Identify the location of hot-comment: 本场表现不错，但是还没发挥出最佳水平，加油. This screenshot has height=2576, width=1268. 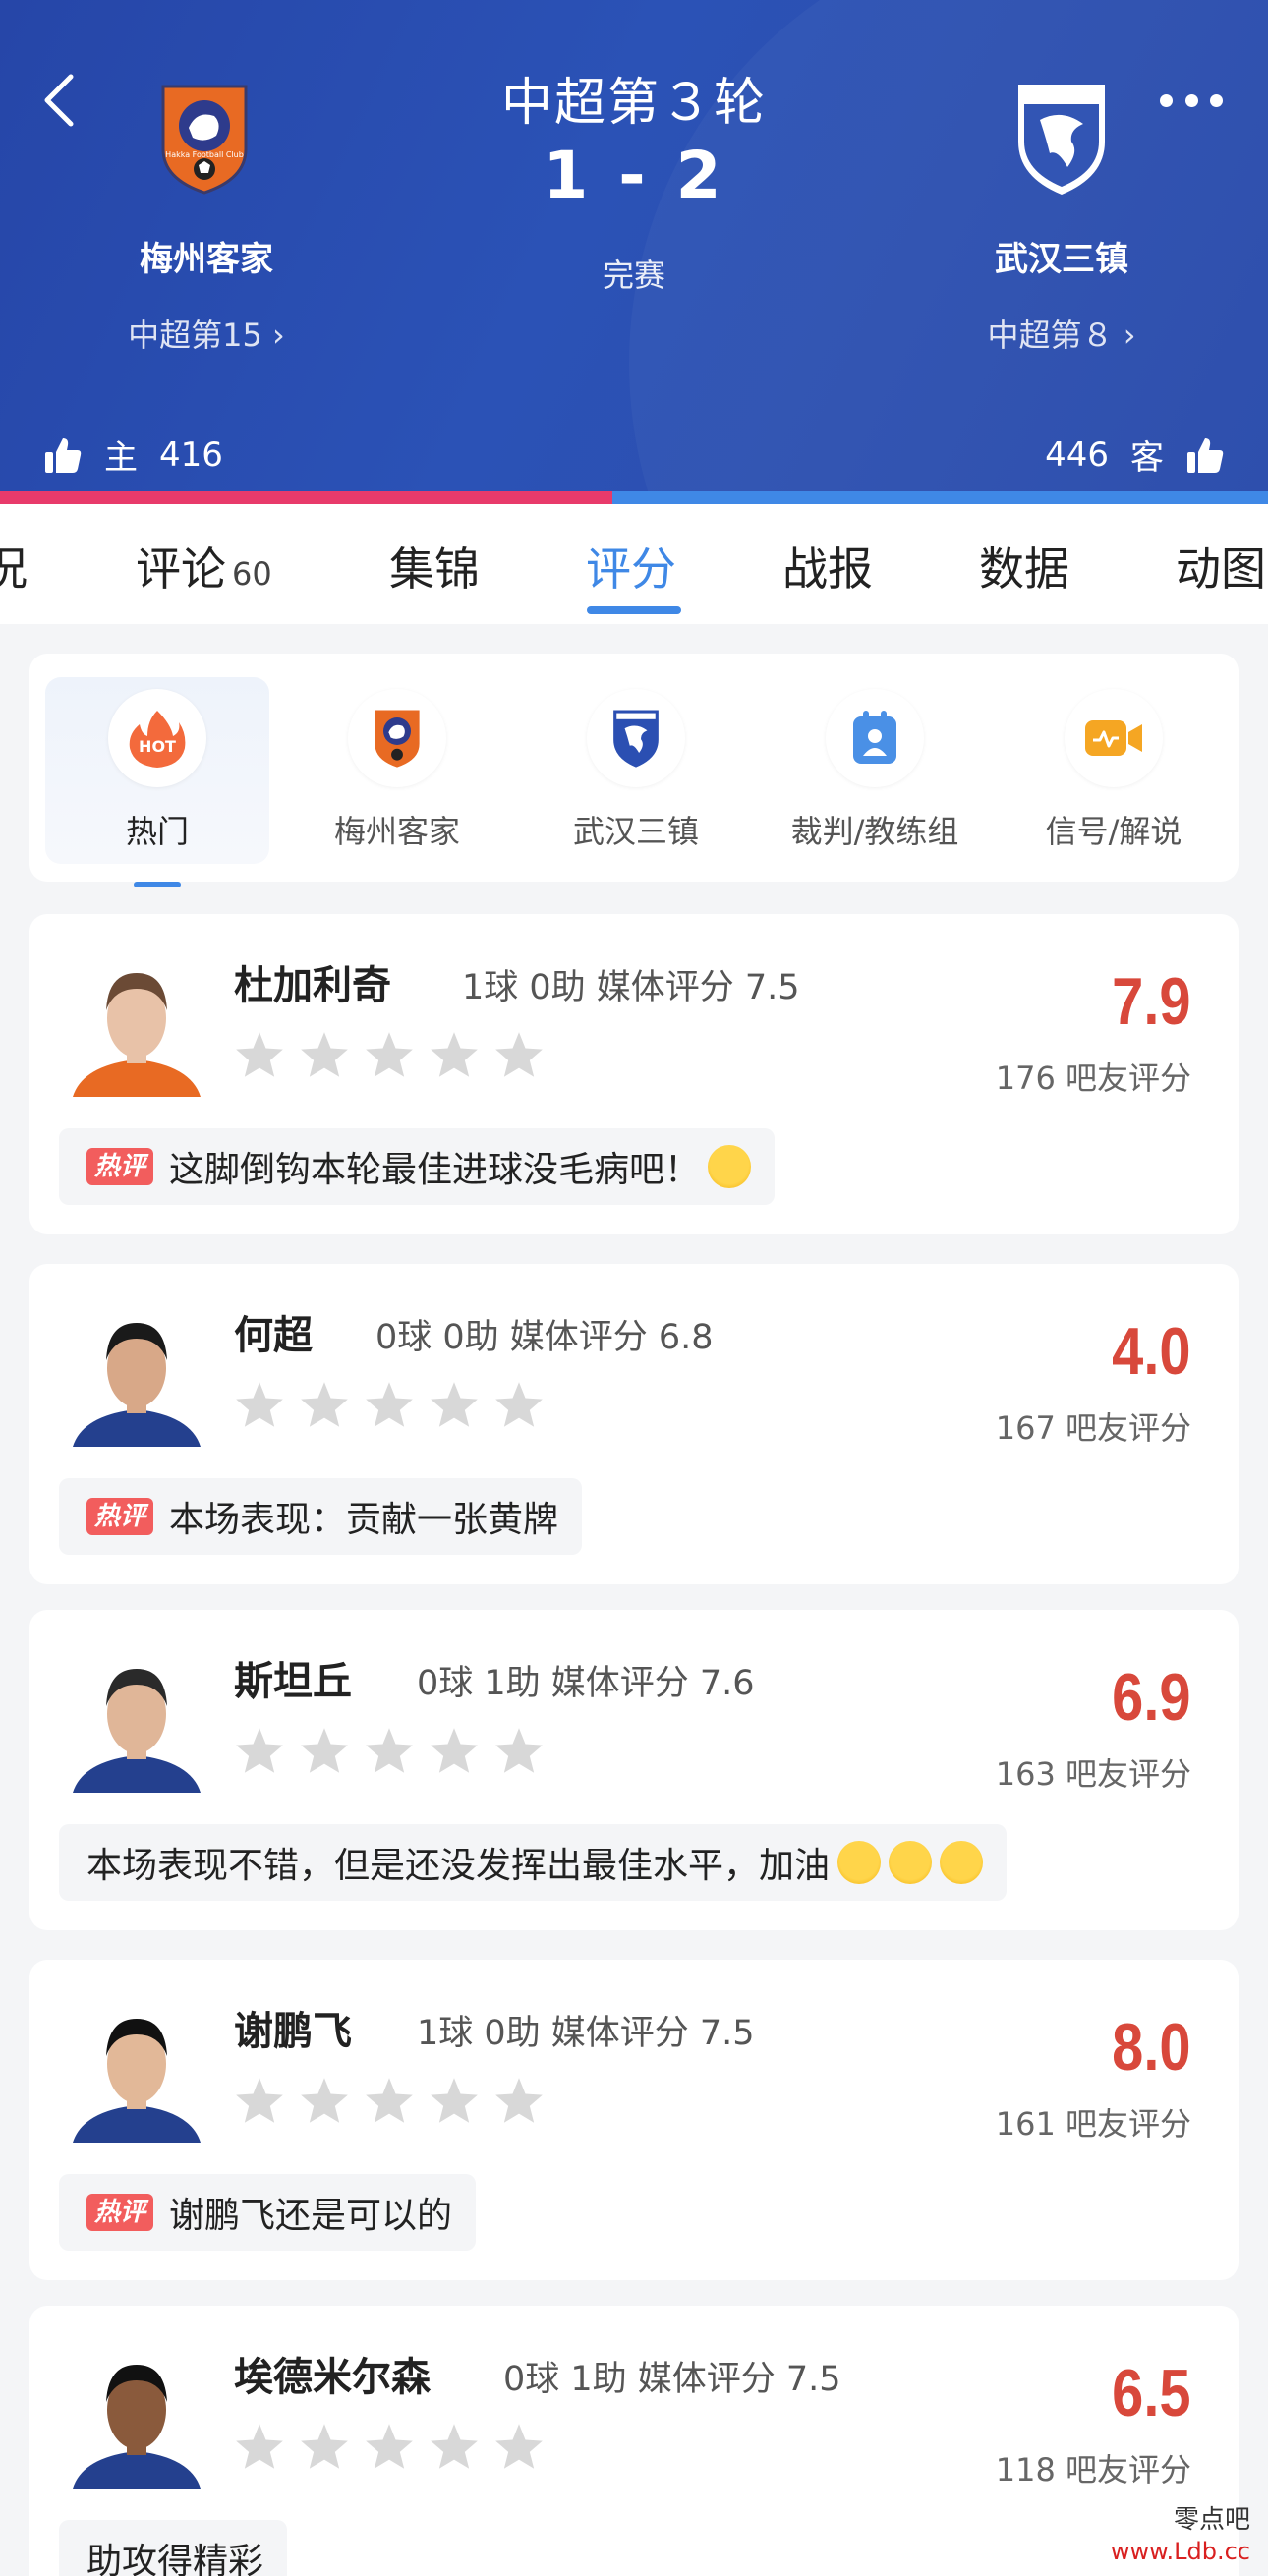
(533, 1863).